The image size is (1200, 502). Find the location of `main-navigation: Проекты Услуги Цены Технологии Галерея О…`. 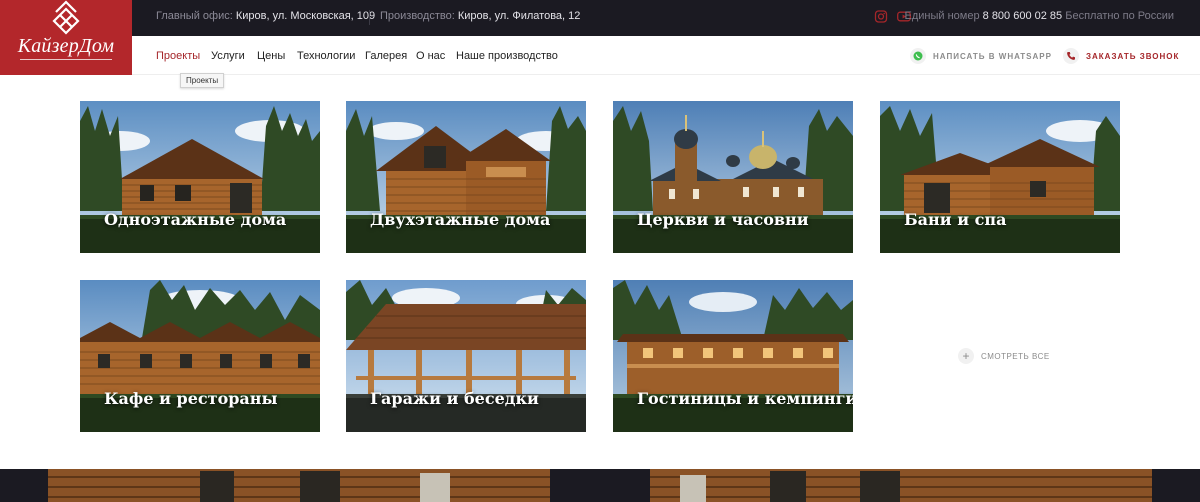

main-navigation: Проекты Услуги Цены Технологии Галерея О… is located at coordinates (600, 55).